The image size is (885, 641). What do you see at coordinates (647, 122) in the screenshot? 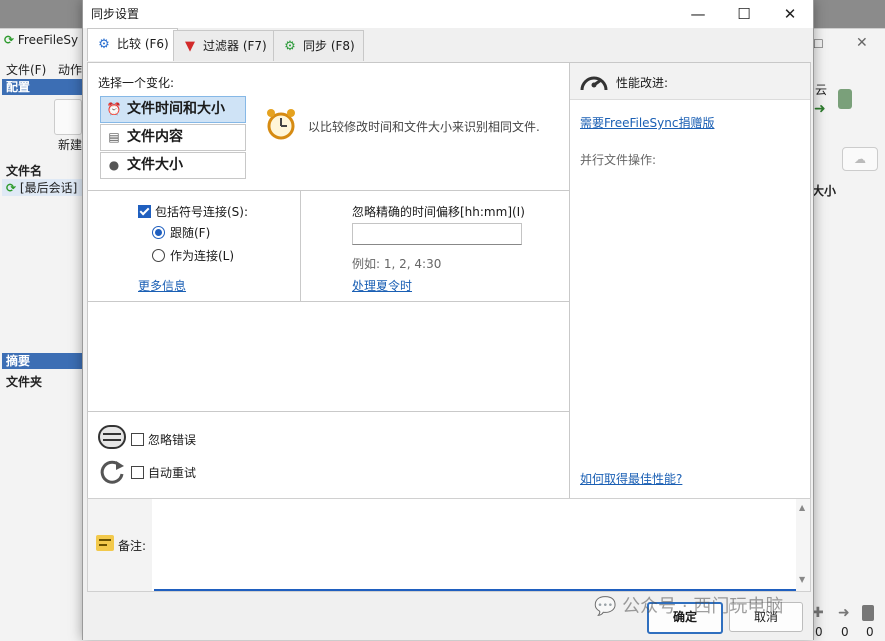
I see `donation-edition-link: 需要FreeFileSync捐赠版` at bounding box center [647, 122].